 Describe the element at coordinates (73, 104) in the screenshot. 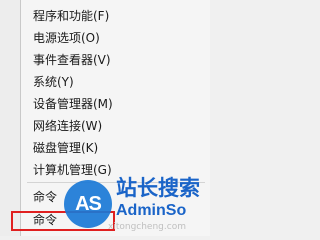

I see `menu-item-device-manager: 设备管理器(M)` at that location.